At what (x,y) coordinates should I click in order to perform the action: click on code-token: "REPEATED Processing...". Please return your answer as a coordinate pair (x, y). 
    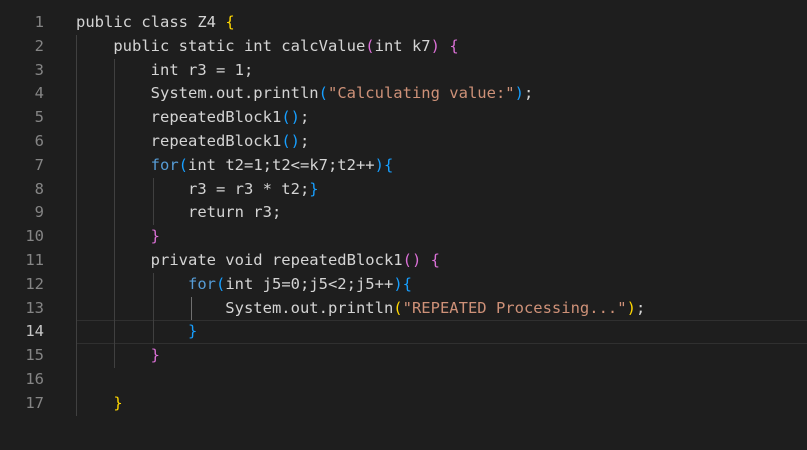
    Looking at the image, I should click on (514, 307).